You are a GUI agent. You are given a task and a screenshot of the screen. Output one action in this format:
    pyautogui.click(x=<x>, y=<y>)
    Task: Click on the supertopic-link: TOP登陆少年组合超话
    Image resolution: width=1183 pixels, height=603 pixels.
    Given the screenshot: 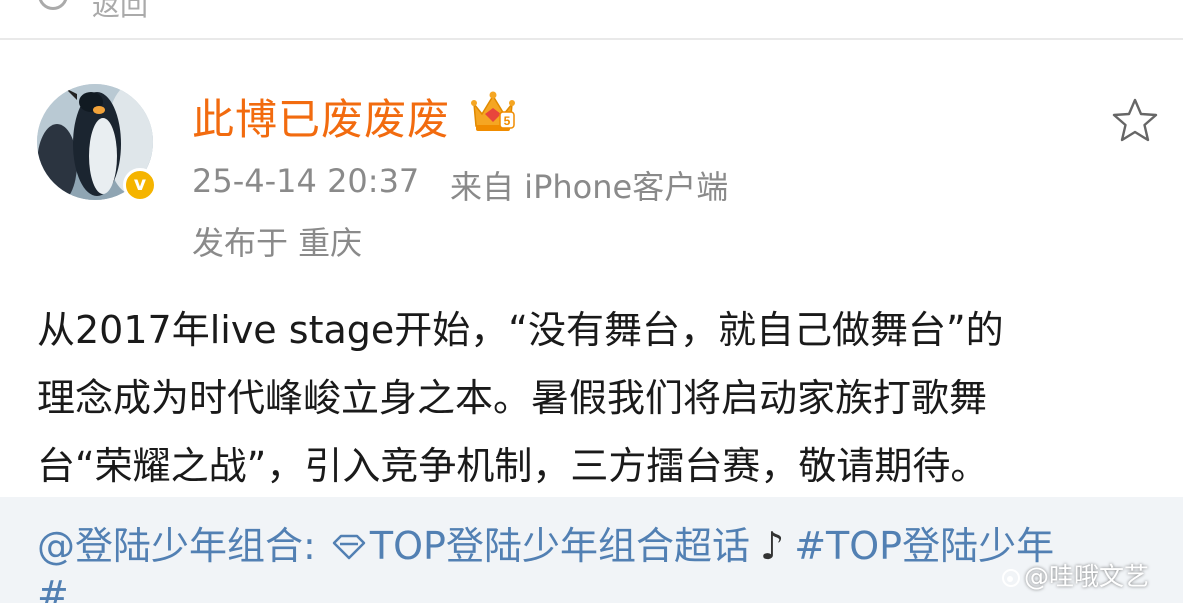 What is the action you would take?
    pyautogui.click(x=560, y=546)
    